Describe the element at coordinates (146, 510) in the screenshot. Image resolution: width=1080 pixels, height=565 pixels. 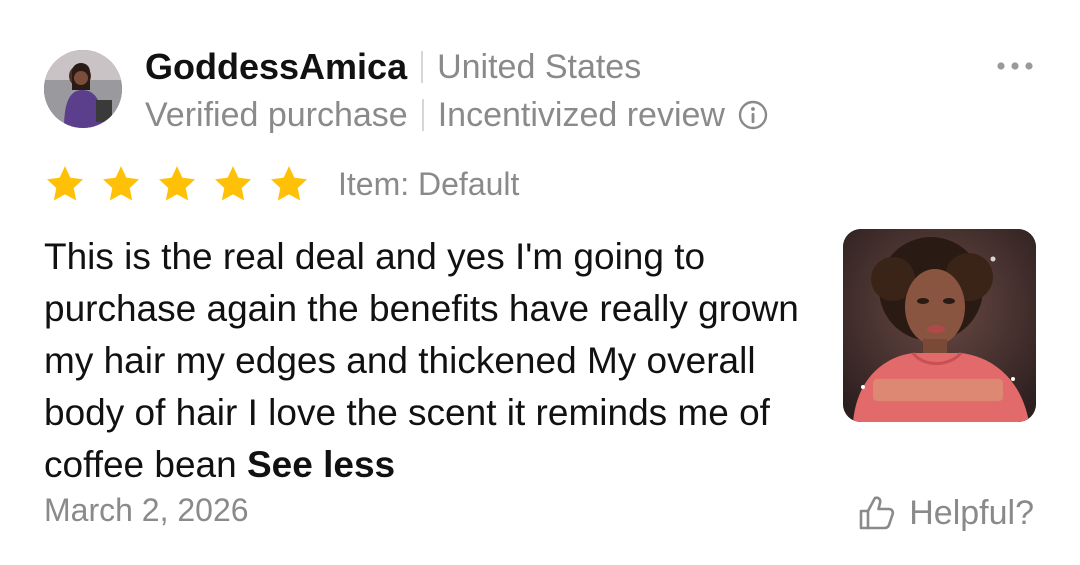
I see `review-date: March 2, 2026` at that location.